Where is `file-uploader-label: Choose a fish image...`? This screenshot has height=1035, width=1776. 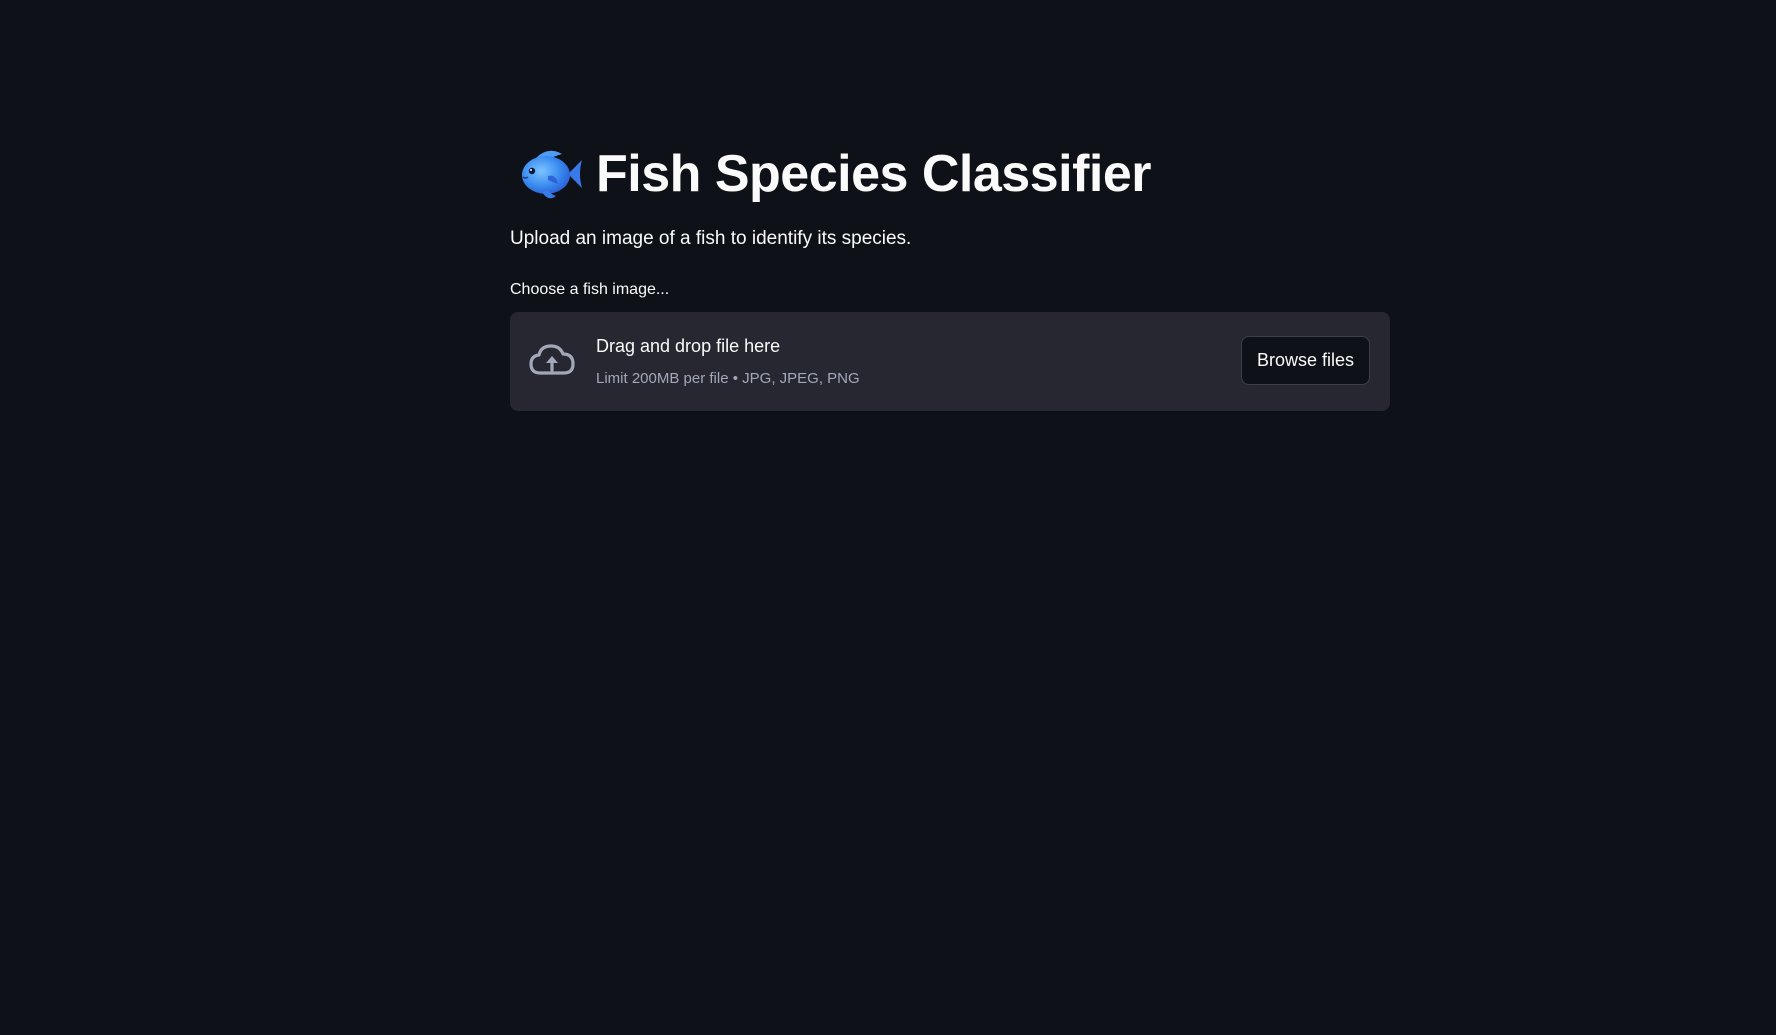
file-uploader-label: Choose a fish image... is located at coordinates (590, 289).